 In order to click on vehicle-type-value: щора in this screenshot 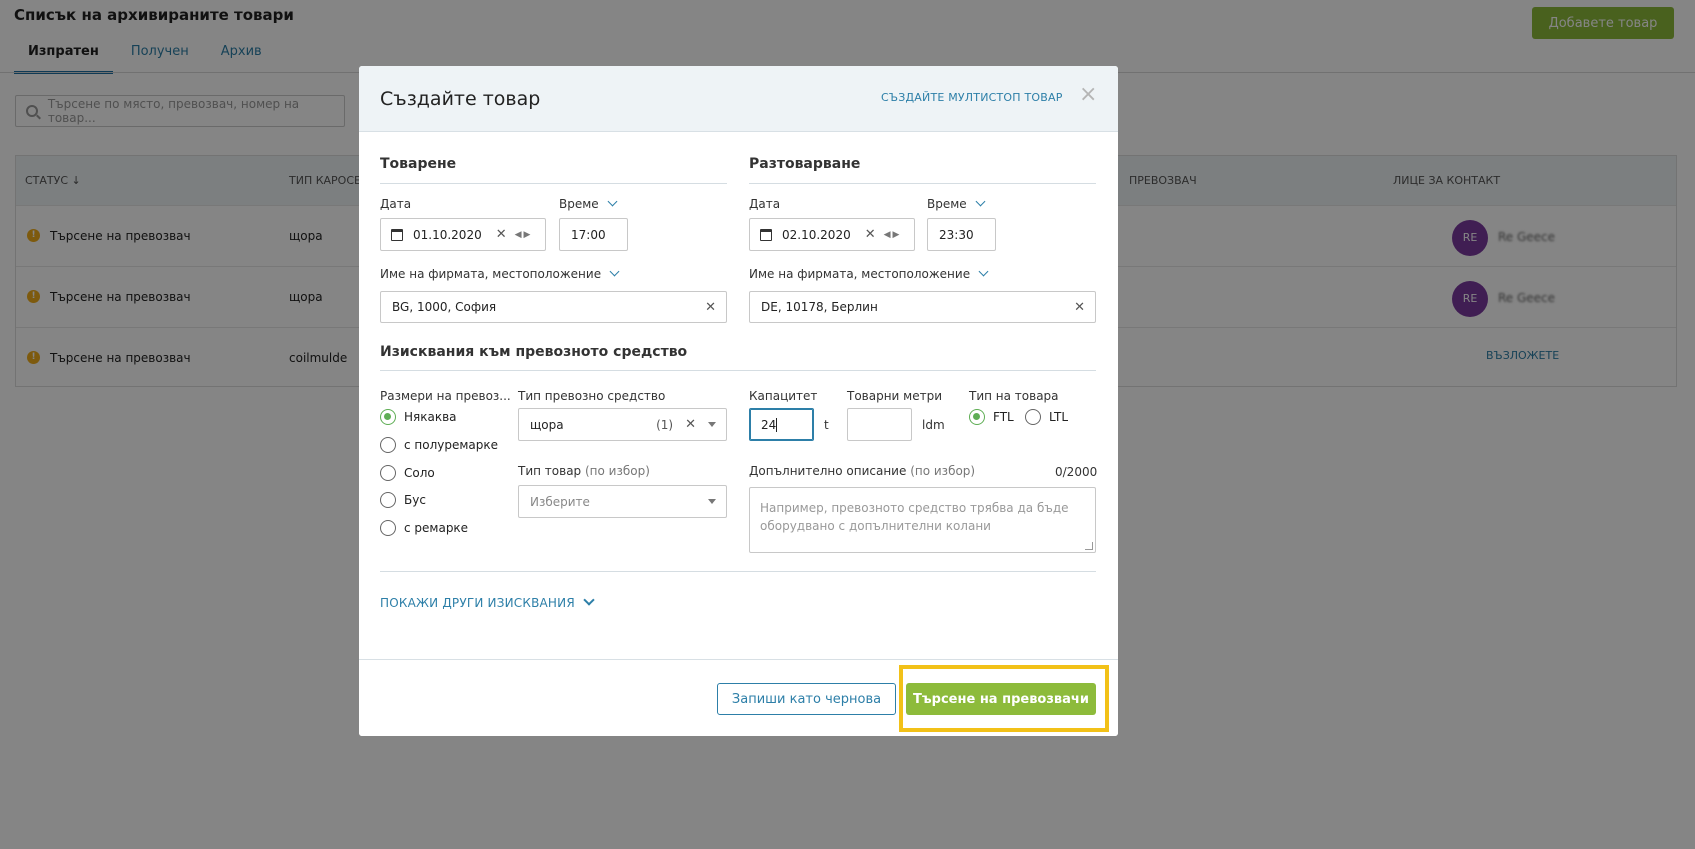, I will do `click(547, 424)`.